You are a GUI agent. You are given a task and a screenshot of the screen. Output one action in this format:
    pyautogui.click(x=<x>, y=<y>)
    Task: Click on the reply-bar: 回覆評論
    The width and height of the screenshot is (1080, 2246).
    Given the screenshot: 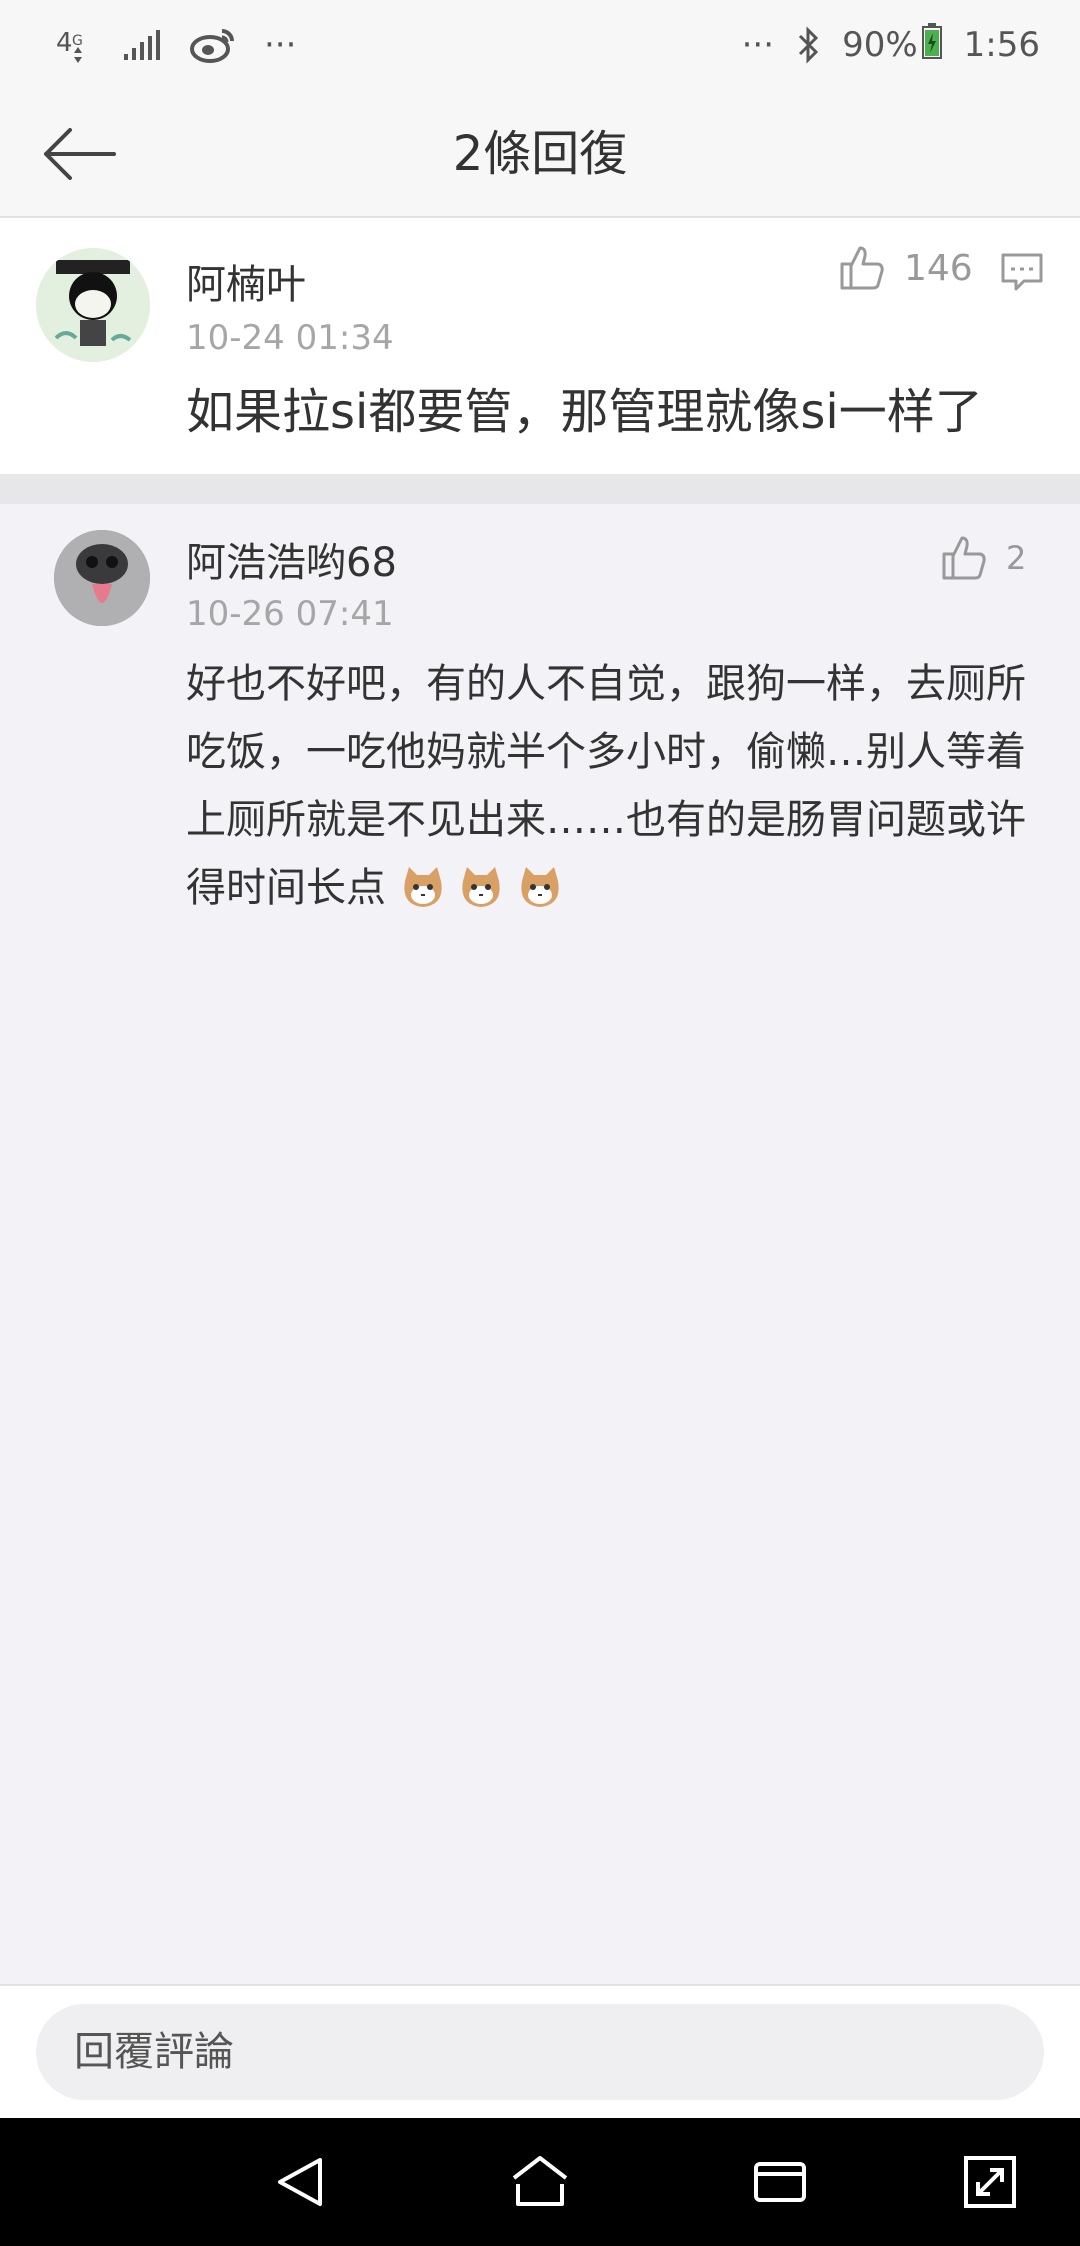 What is the action you would take?
    pyautogui.click(x=540, y=2051)
    